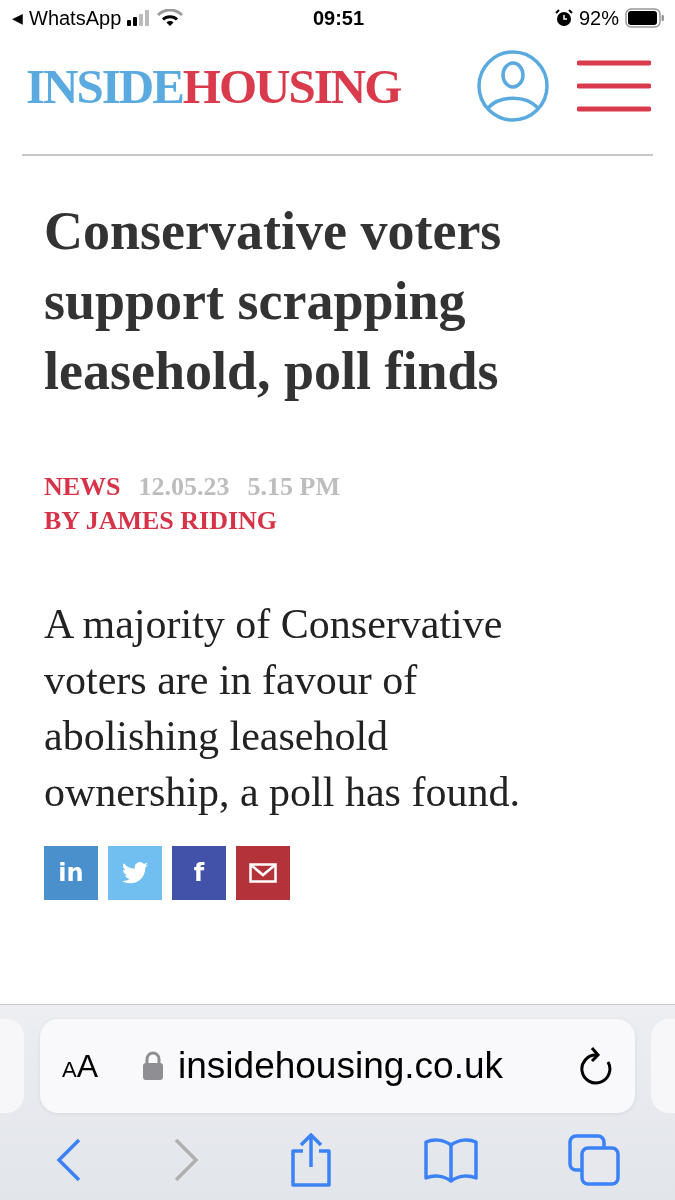  I want to click on address-bar: AA insidehousing.co.uk, so click(337, 1066).